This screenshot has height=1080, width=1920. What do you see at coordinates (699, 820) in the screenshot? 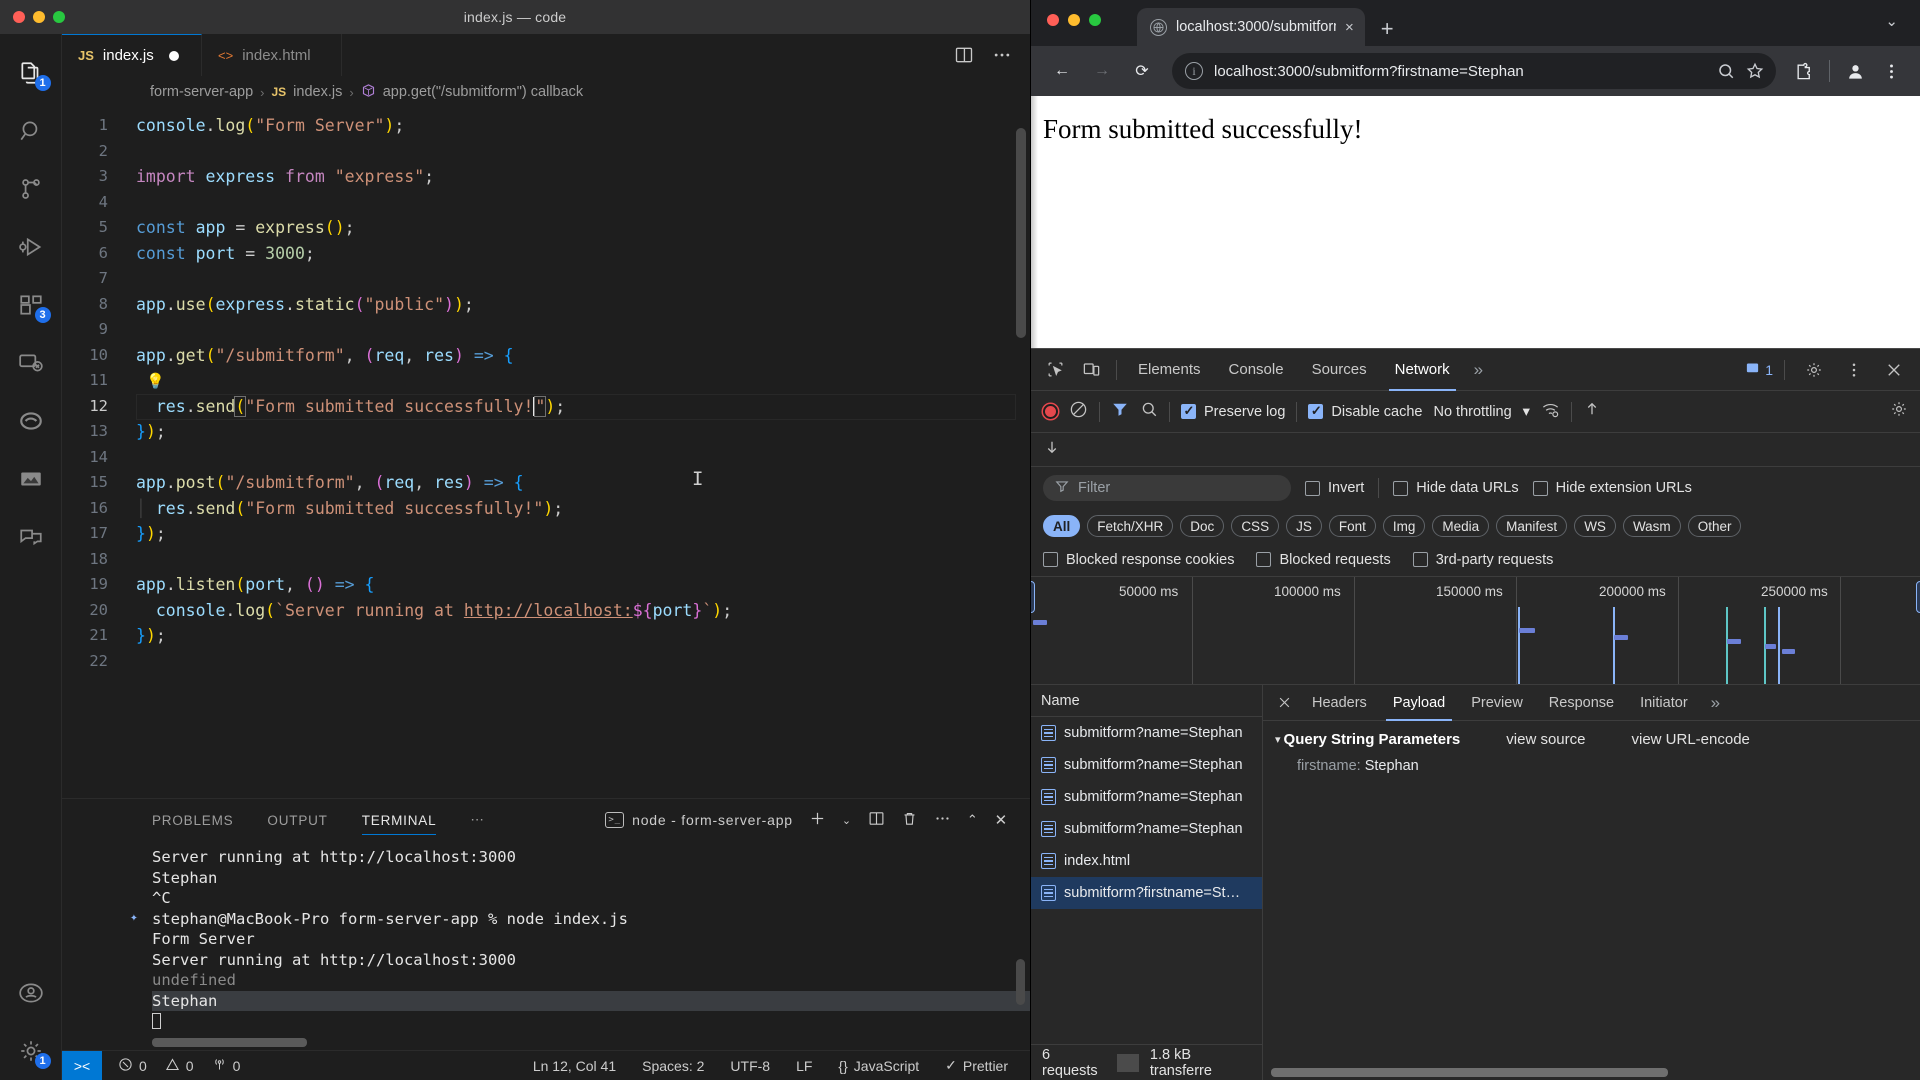
I see `terminal-instance-name: >_ node - form-server-app` at bounding box center [699, 820].